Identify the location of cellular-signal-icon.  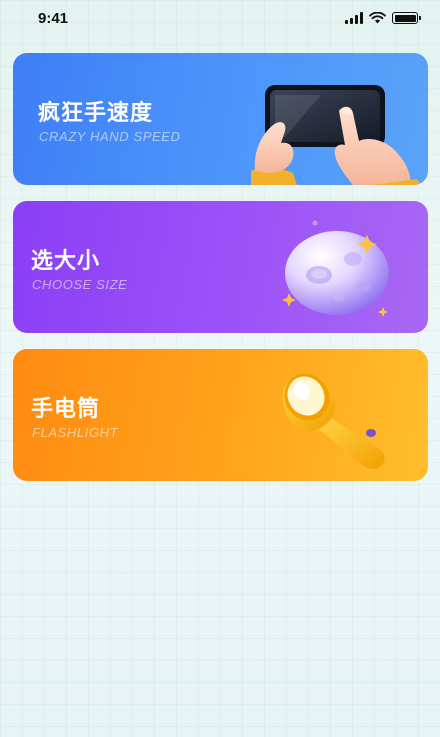
(354, 18).